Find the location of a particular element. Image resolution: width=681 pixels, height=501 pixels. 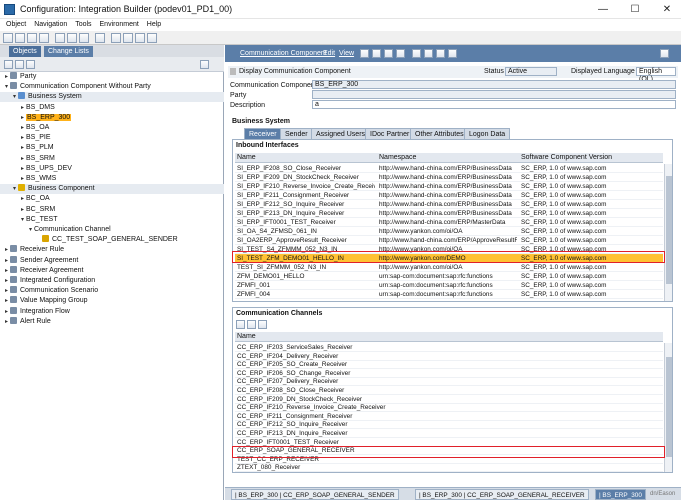

col-channel-name: Name is located at coordinates (335, 337).